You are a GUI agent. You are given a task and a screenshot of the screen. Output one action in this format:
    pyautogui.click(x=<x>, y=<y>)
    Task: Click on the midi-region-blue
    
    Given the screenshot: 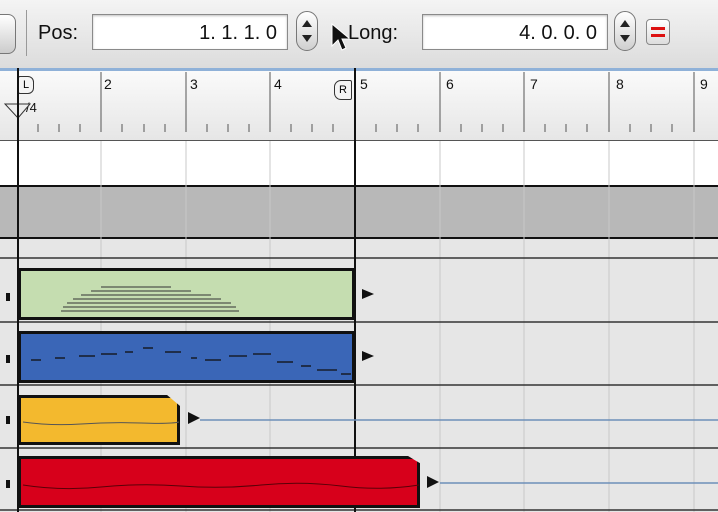 What is the action you would take?
    pyautogui.click(x=186, y=357)
    